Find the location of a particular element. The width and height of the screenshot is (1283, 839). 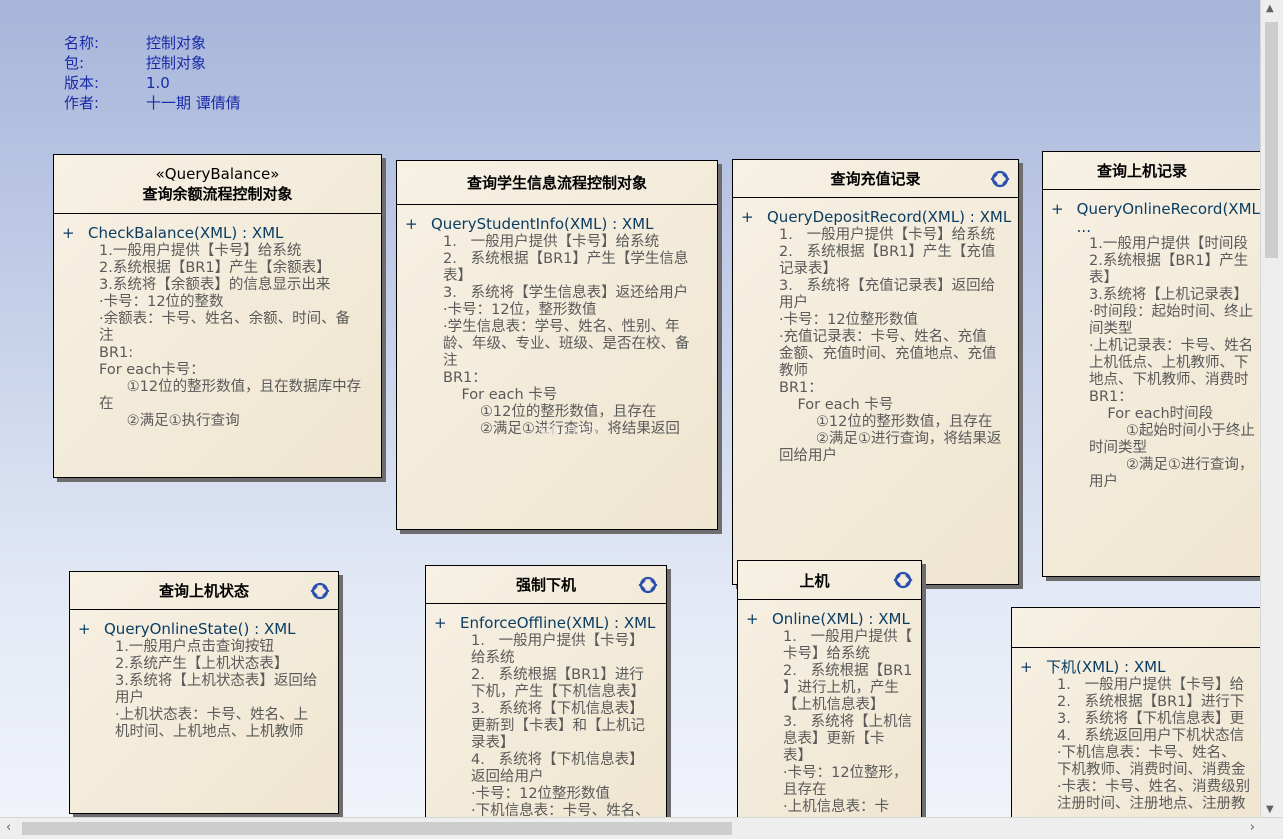

property-version: 版本: 1.0 is located at coordinates (152, 83).